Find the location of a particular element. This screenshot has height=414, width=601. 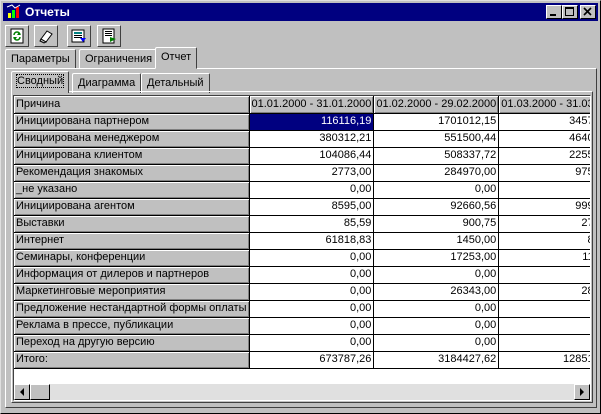

row-header: Предложение нестандартной формы оплаты is located at coordinates (132, 309).